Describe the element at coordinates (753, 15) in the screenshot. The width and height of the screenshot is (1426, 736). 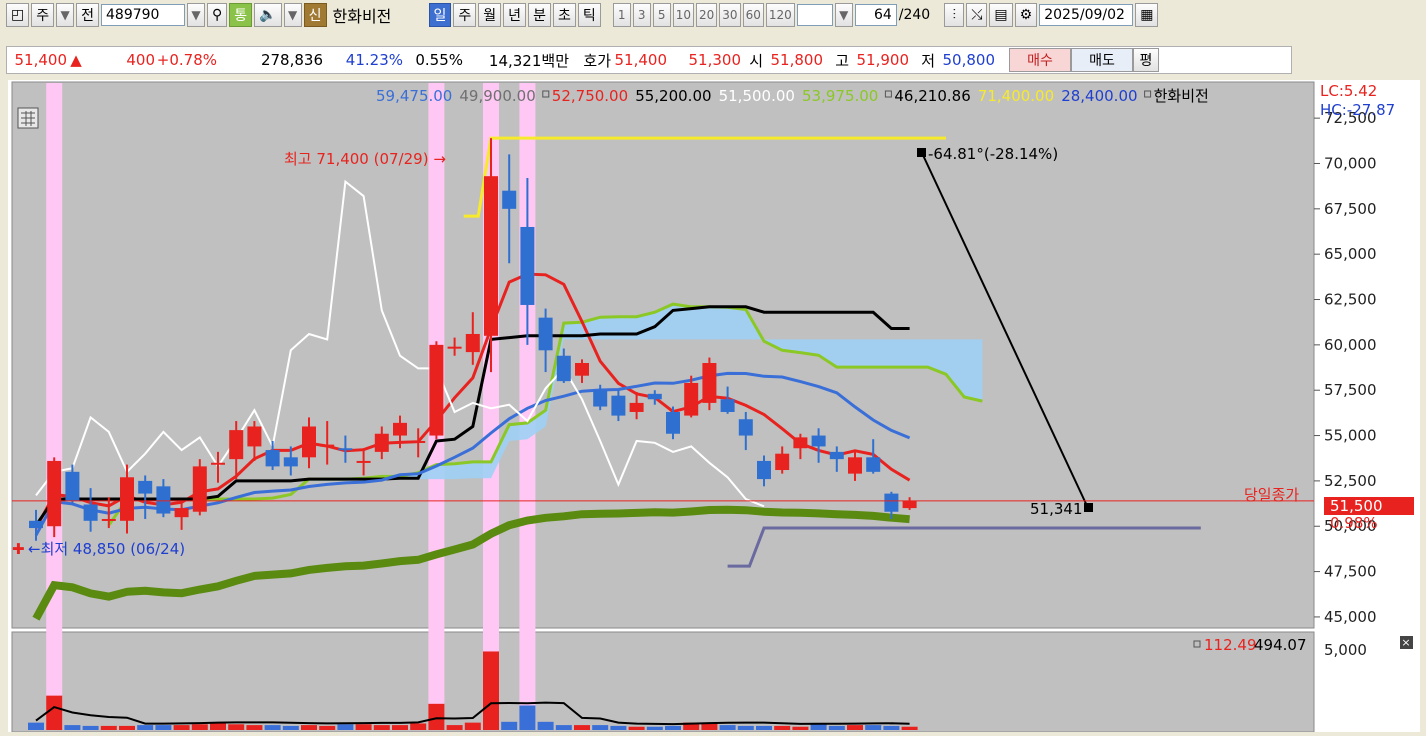
I see `interval-60-button: 60` at that location.